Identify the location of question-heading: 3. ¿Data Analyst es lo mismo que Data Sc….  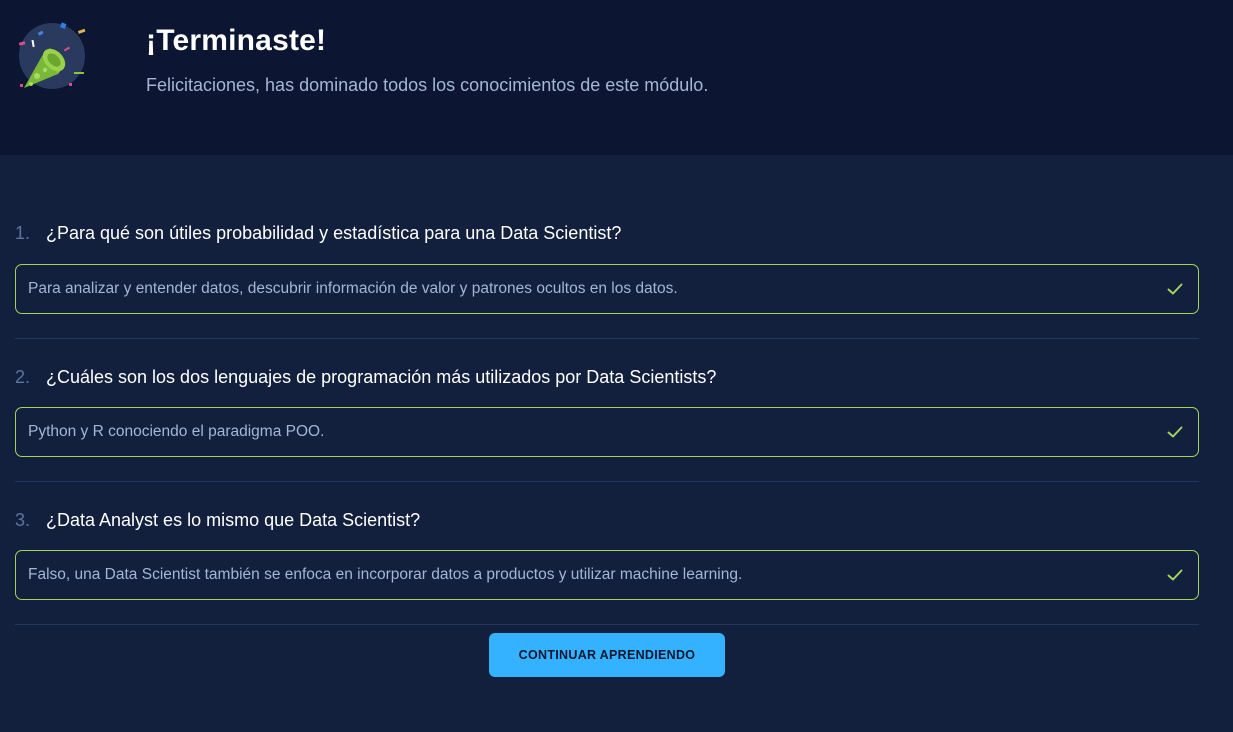
(217, 520).